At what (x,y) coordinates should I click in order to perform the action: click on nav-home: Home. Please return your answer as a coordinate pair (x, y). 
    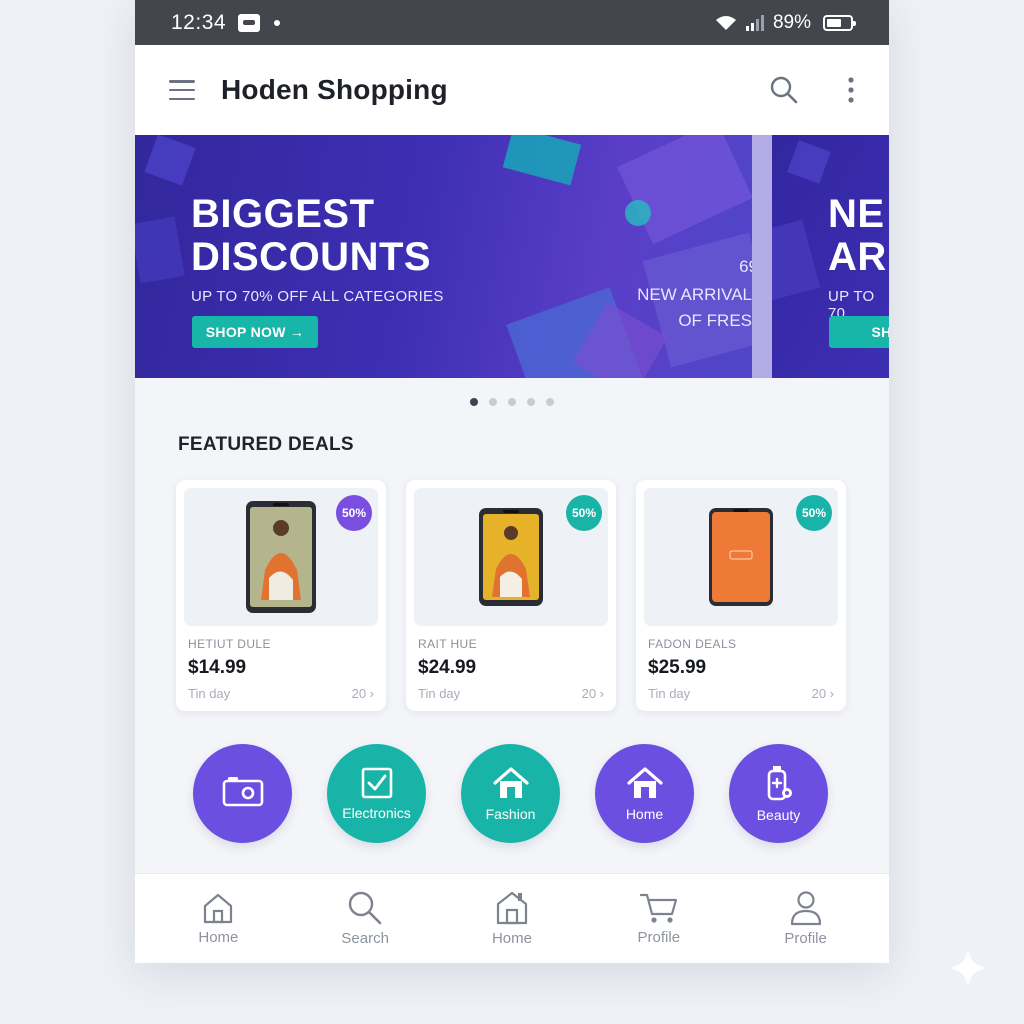
    Looking at the image, I should click on (218, 918).